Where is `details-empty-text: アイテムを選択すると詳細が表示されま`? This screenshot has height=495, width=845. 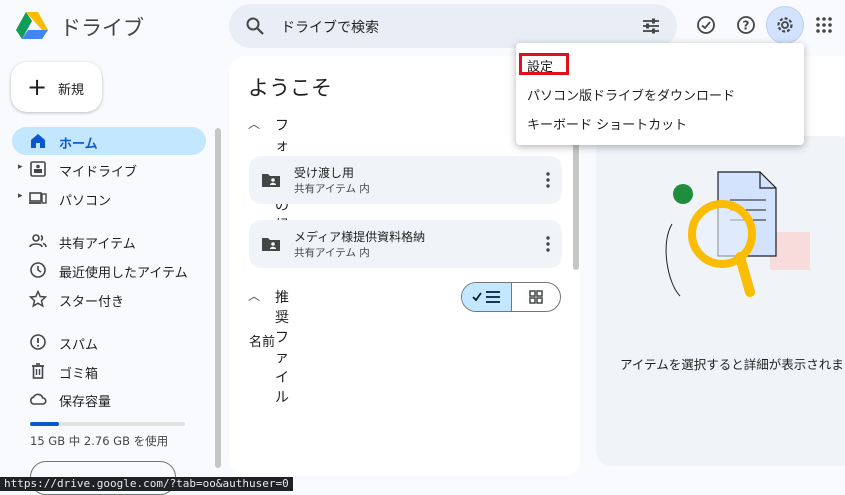
details-empty-text: アイテムを選択すると詳細が表示されま is located at coordinates (732, 364).